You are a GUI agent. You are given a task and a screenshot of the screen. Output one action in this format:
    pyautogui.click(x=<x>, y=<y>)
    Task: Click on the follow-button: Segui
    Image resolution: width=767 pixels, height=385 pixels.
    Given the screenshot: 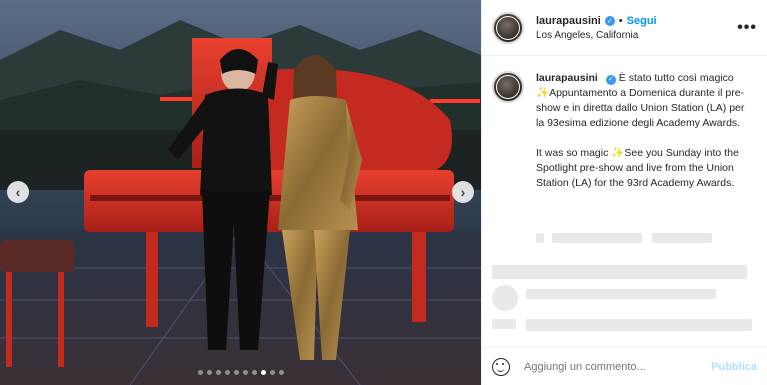 What is the action you would take?
    pyautogui.click(x=642, y=21)
    